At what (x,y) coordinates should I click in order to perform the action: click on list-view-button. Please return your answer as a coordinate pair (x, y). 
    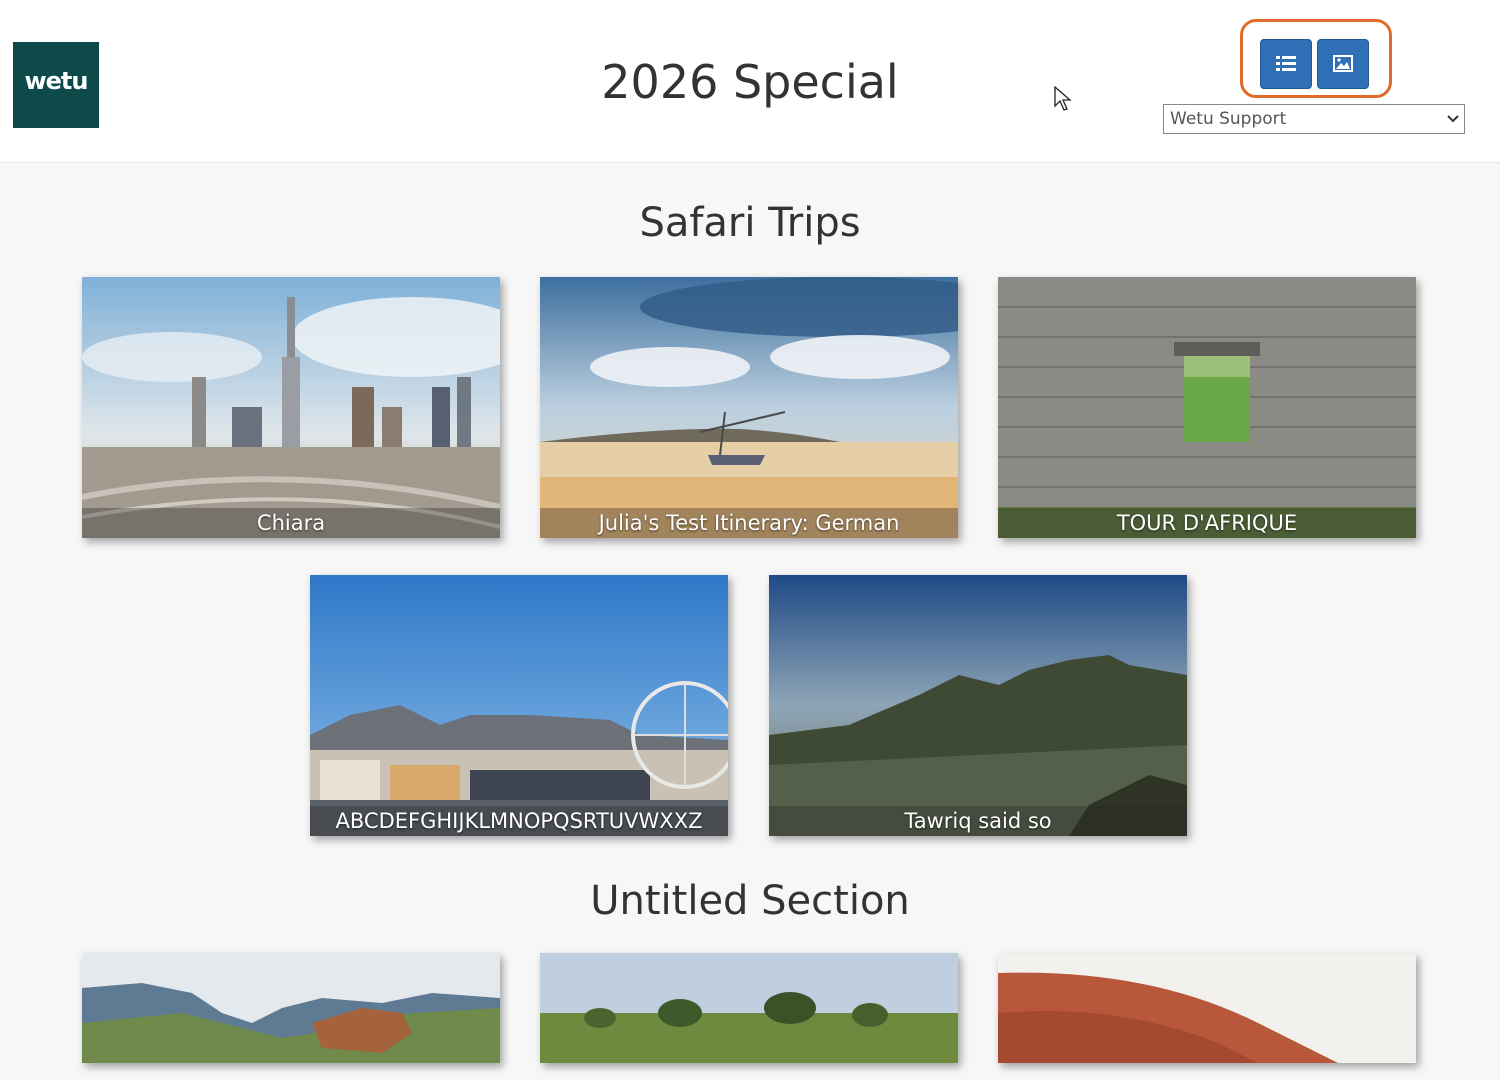
    Looking at the image, I should click on (1286, 64).